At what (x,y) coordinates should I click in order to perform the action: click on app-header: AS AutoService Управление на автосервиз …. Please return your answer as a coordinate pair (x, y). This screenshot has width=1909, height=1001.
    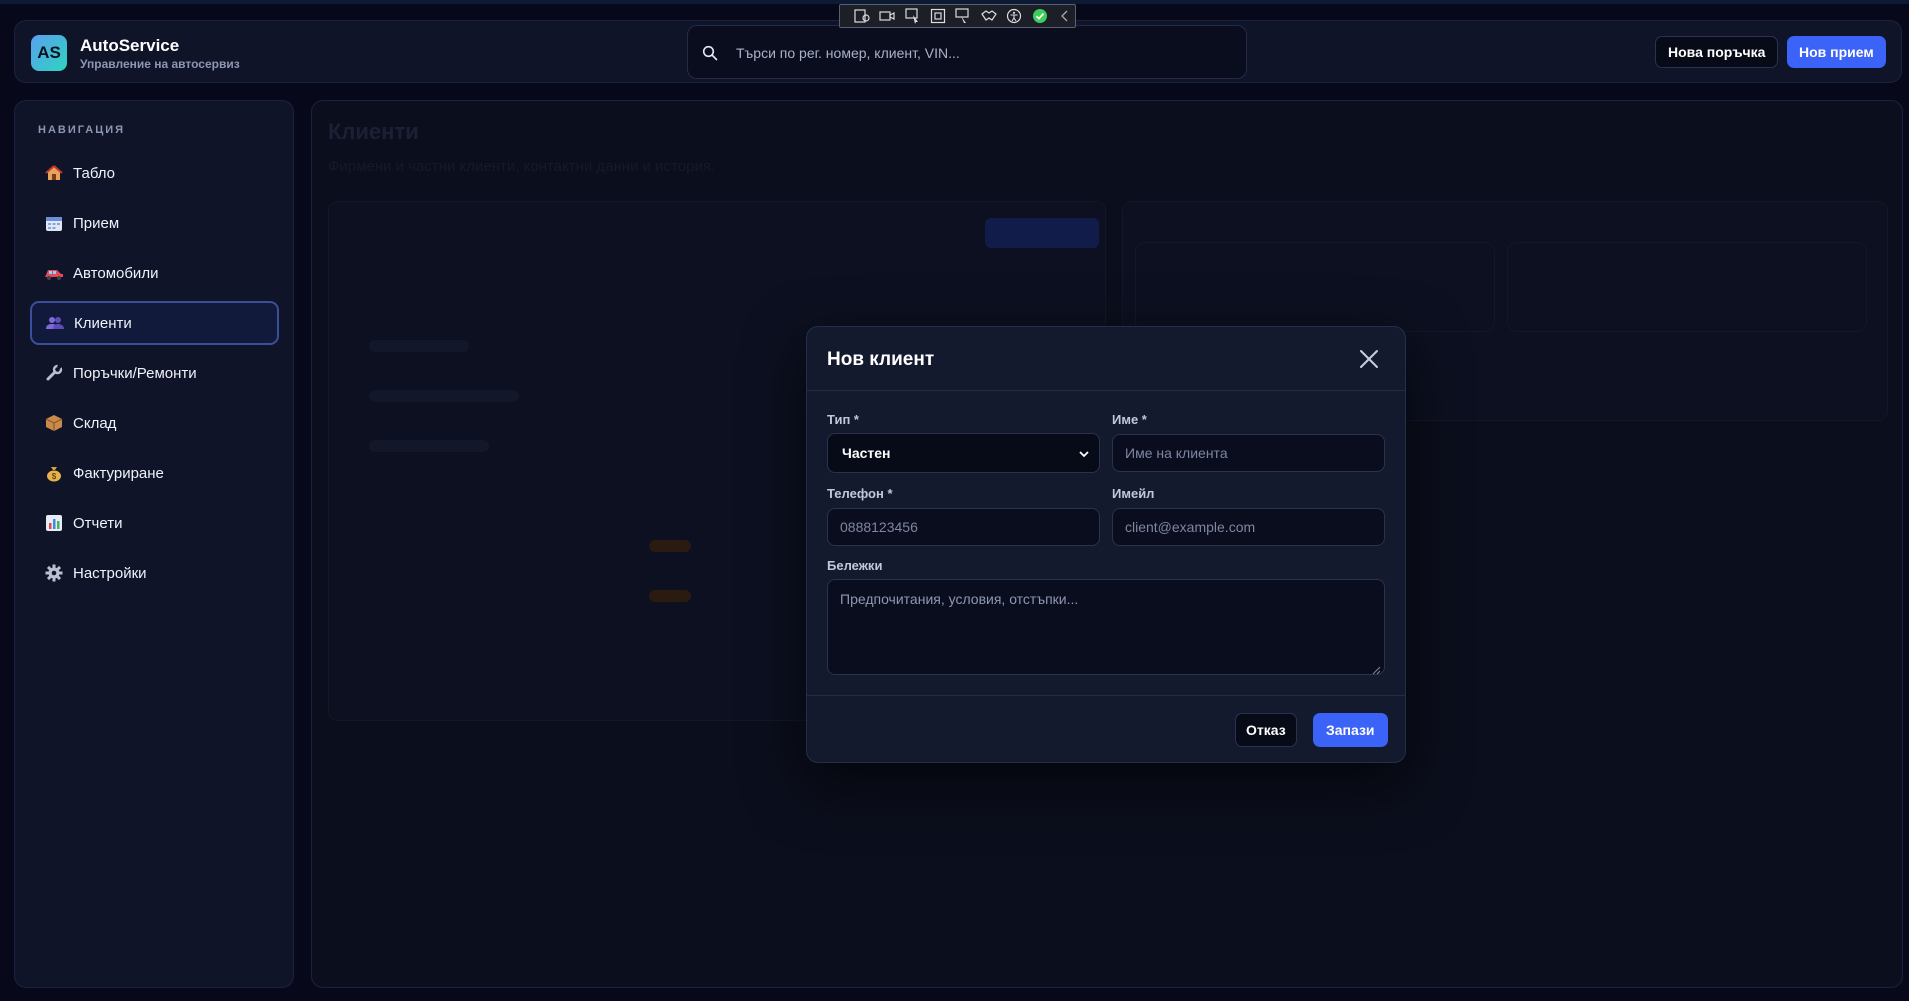
    Looking at the image, I should click on (958, 51).